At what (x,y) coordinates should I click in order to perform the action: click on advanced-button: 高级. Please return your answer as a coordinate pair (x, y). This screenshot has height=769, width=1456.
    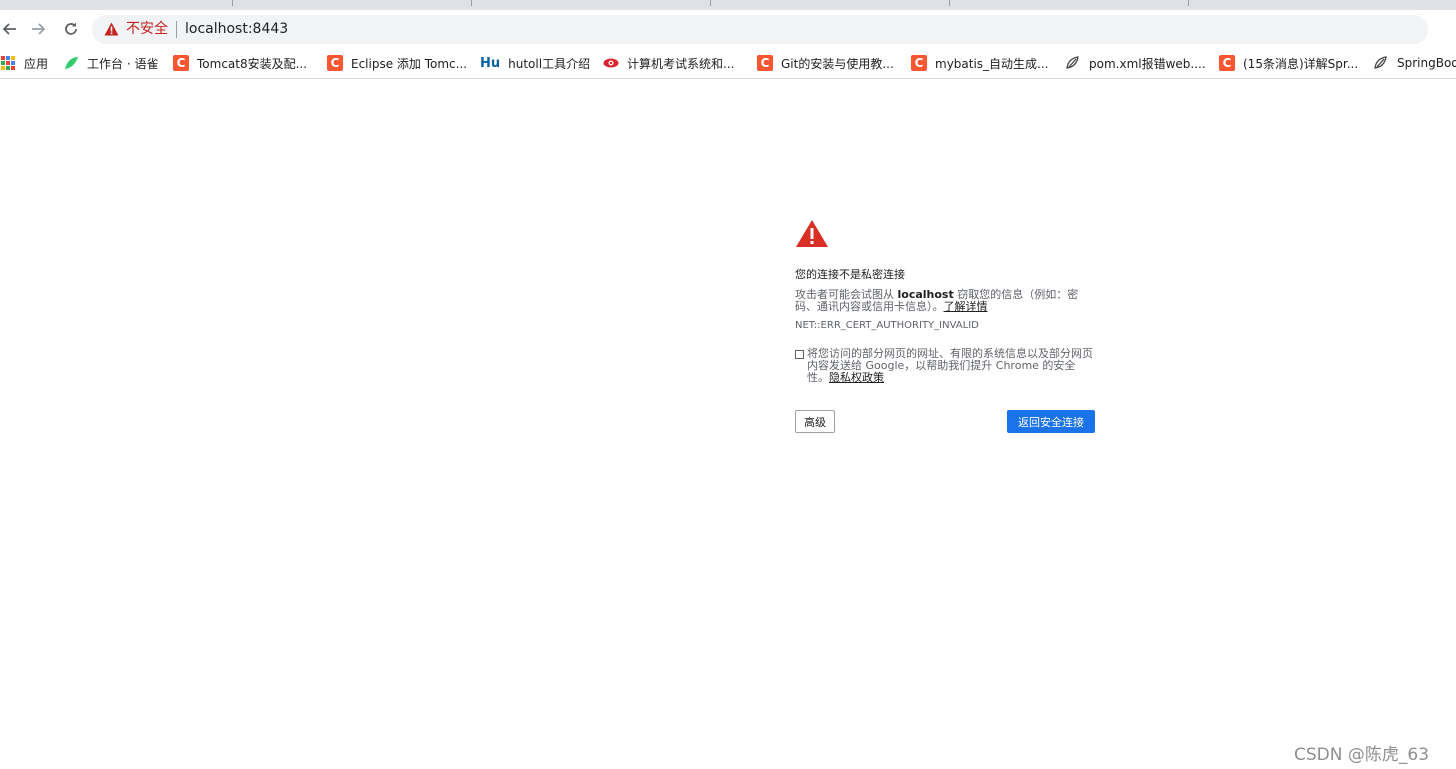
    Looking at the image, I should click on (815, 421).